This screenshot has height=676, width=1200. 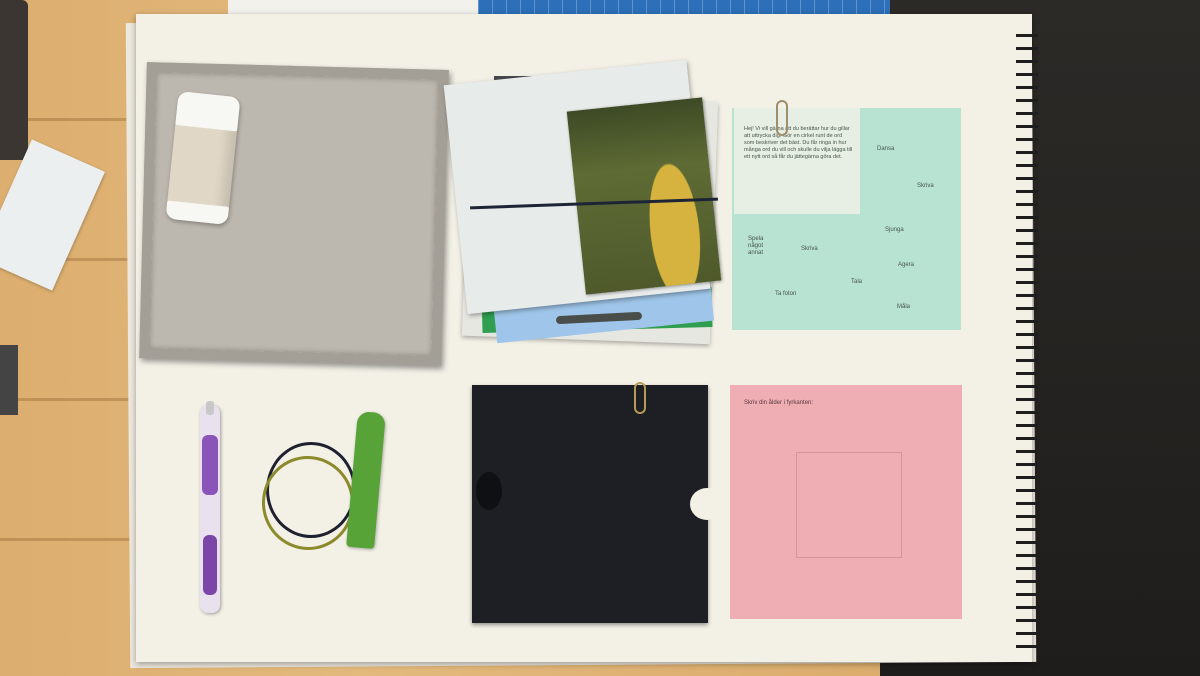 I want to click on object-edge, so click(x=9, y=380).